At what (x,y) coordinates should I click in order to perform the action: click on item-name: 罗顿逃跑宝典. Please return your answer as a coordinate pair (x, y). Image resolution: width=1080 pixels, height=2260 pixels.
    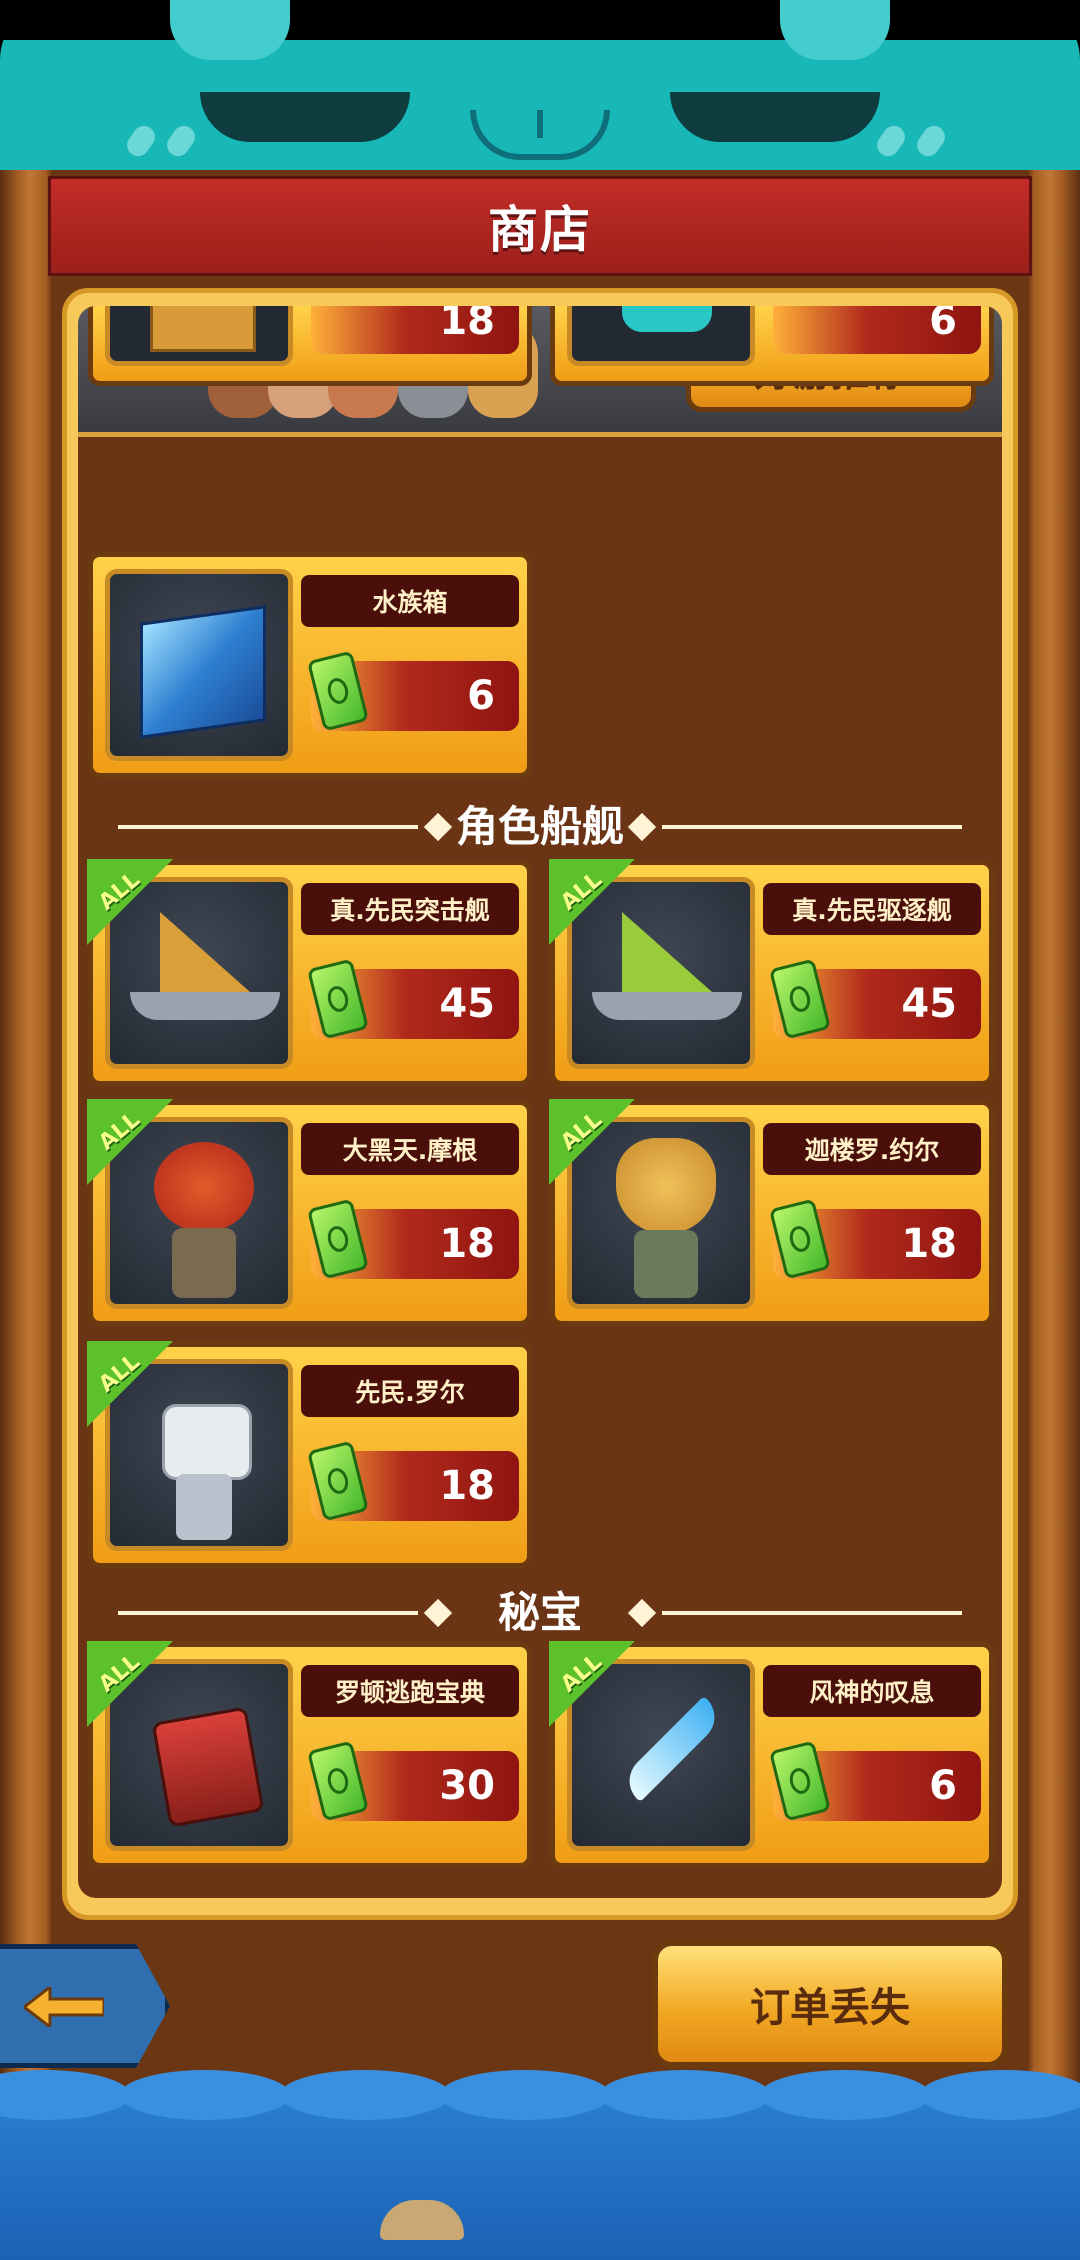
    Looking at the image, I should click on (410, 1691).